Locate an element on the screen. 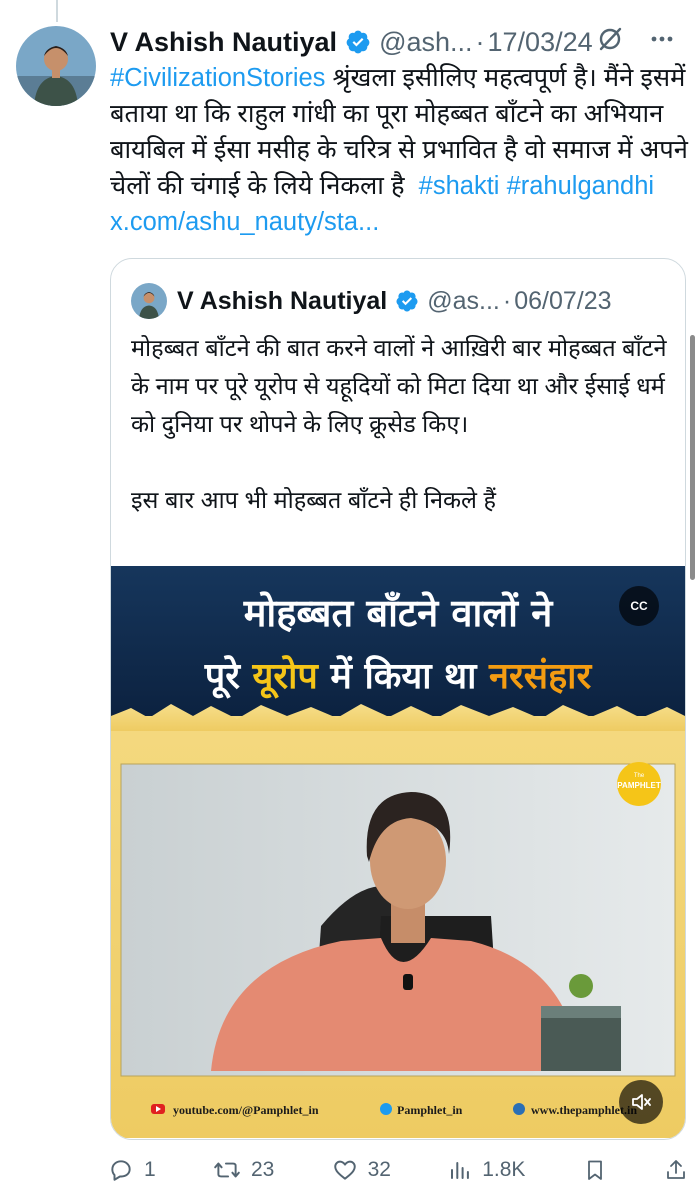 Image resolution: width=700 pixels, height=1200 pixels. hashtag-shakti: #shakti is located at coordinates (456, 186).